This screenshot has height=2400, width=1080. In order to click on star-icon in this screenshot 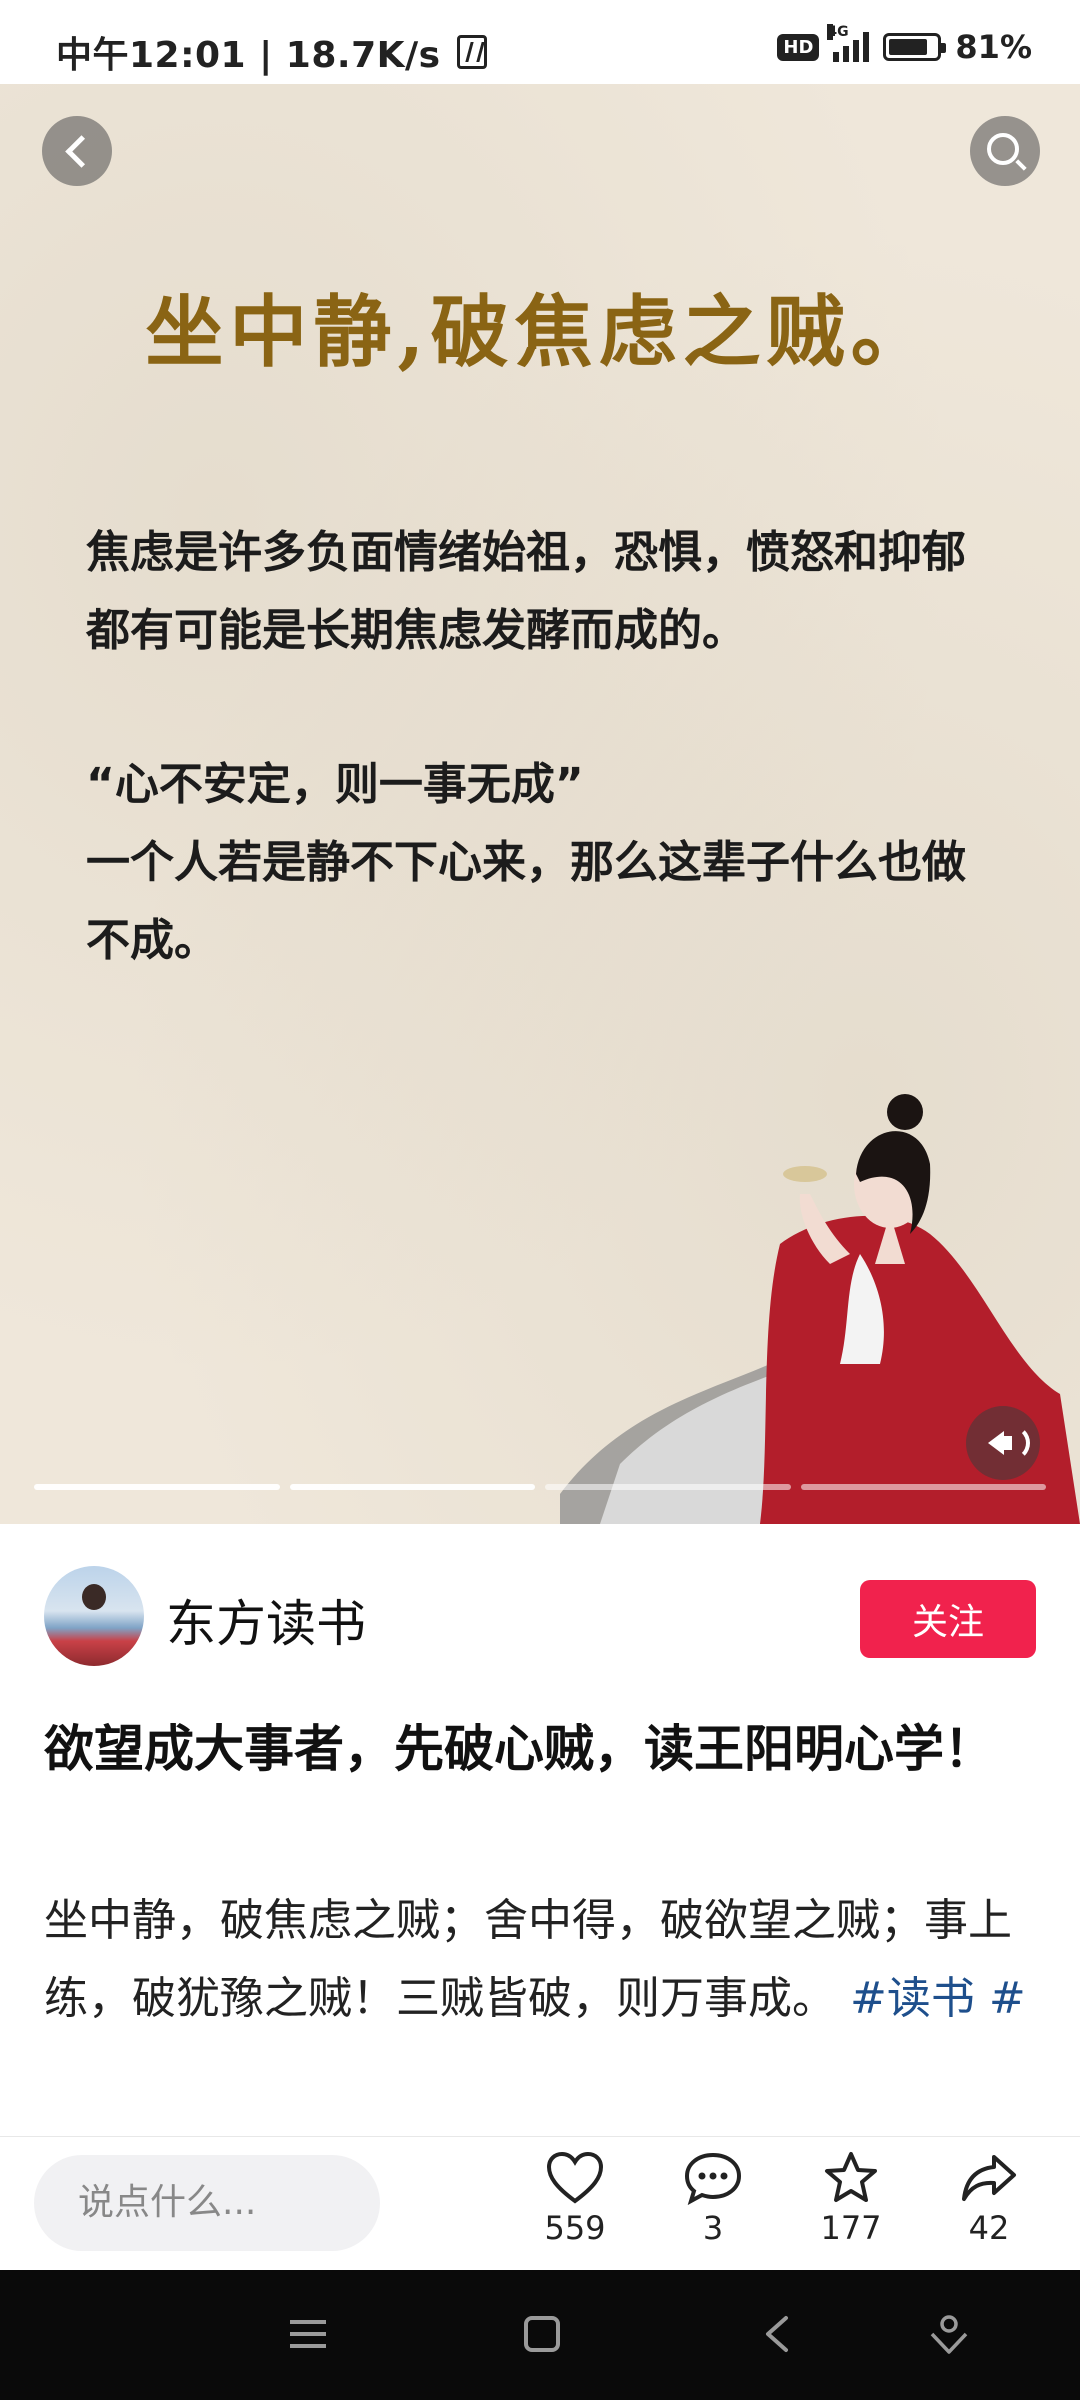, I will do `click(851, 2177)`.